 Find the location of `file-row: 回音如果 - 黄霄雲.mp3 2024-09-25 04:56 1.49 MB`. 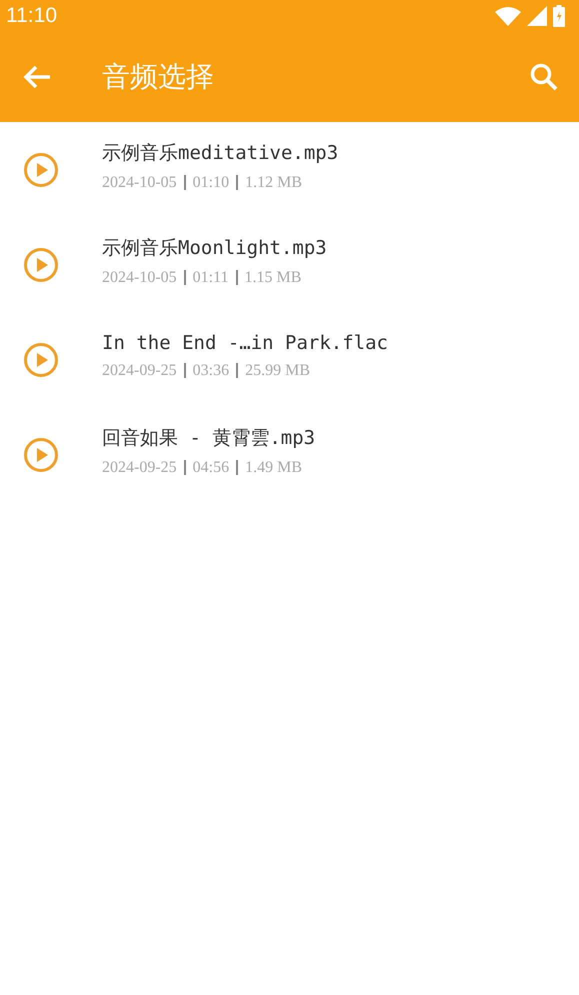

file-row: 回音如果 - 黄霄雲.mp3 2024-09-25 04:56 1.49 MB is located at coordinates (289, 454).